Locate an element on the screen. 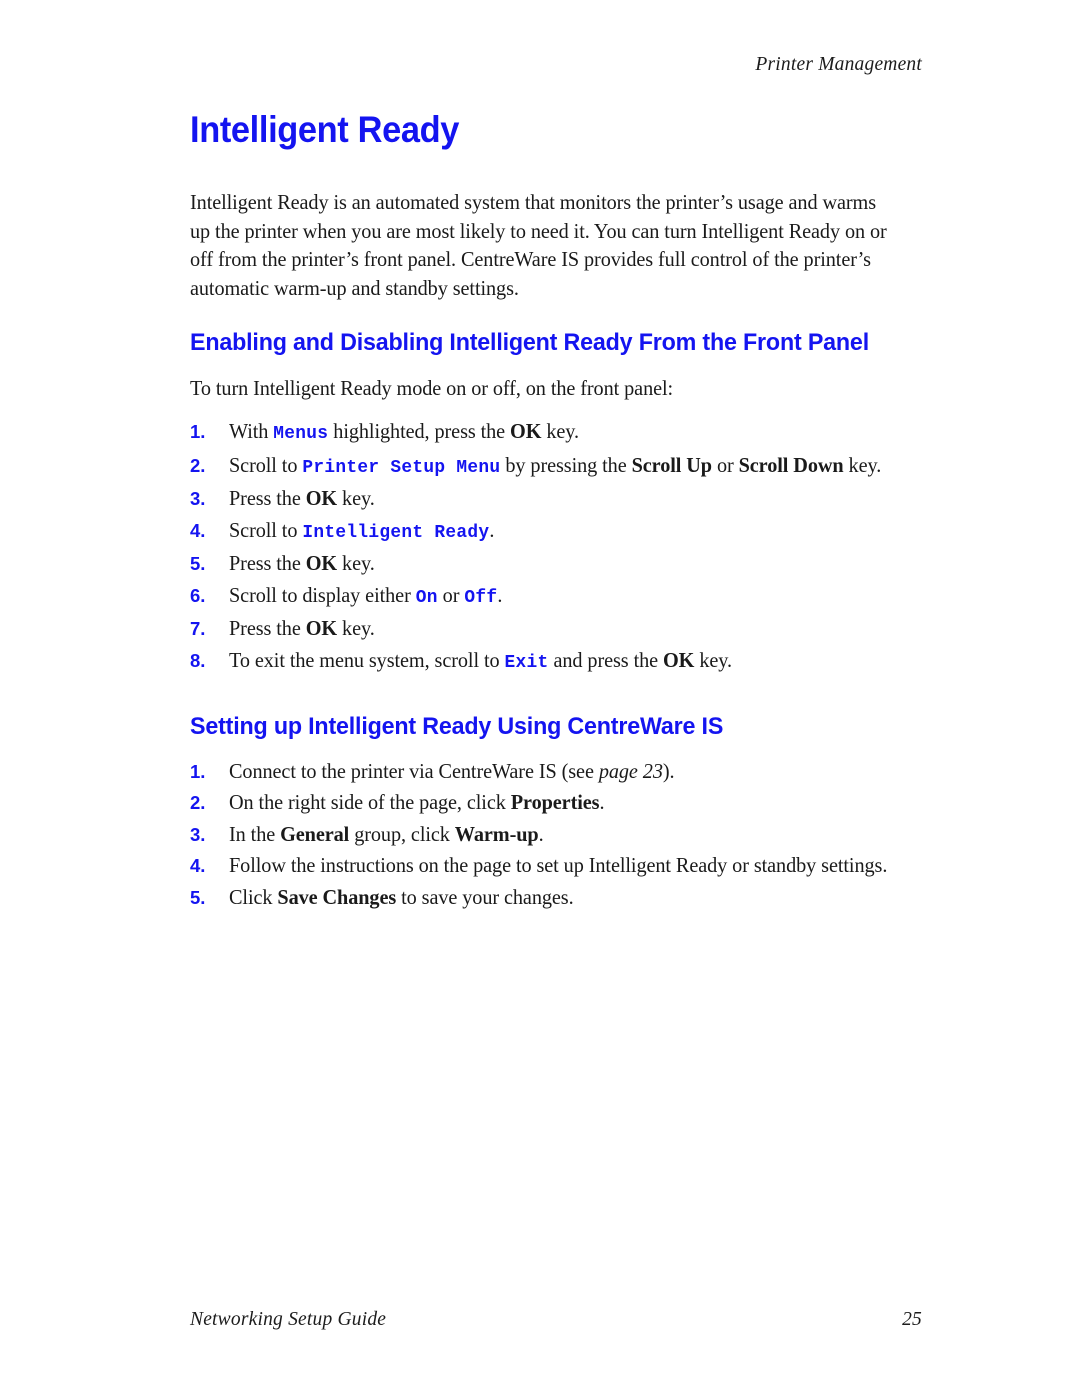 This screenshot has height=1397, width=1080. front-panel-menu-term: Printer Setup Menu is located at coordinates (401, 467).